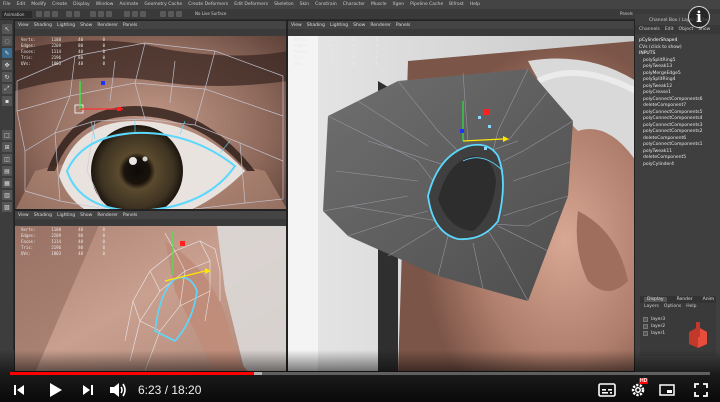  Describe the element at coordinates (354, 4) in the screenshot. I see `maya-menu-character: Character` at that location.